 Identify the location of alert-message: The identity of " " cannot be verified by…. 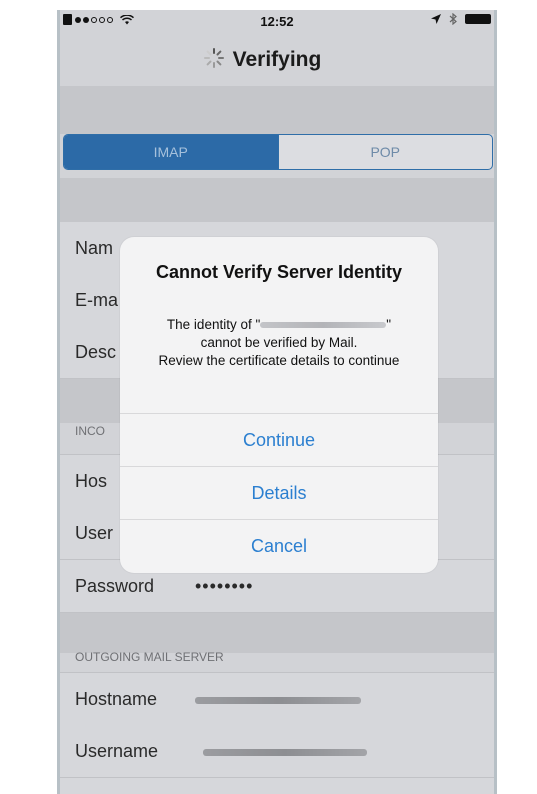
(279, 343).